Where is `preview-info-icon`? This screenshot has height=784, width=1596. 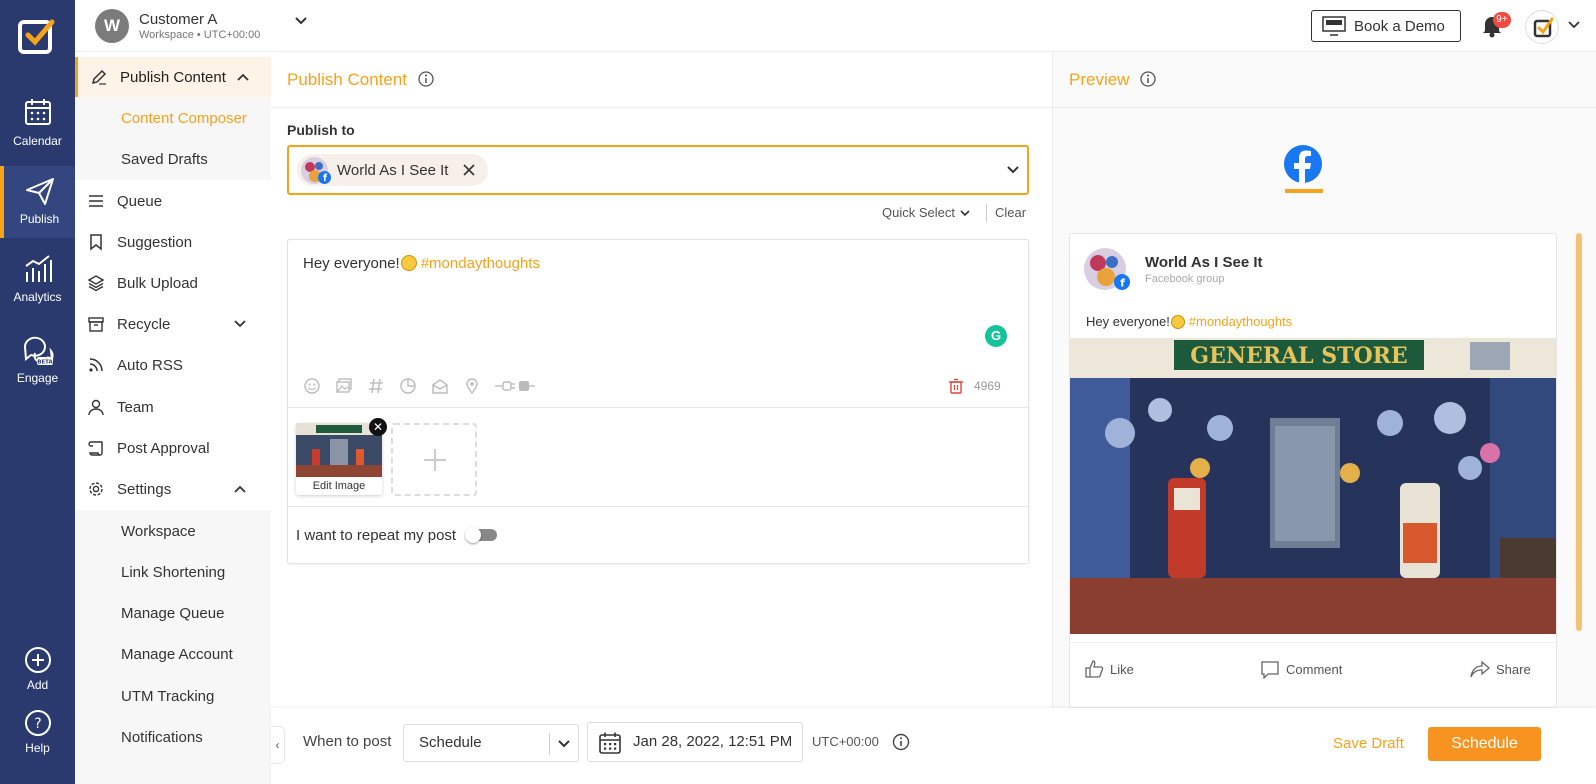 preview-info-icon is located at coordinates (1148, 79).